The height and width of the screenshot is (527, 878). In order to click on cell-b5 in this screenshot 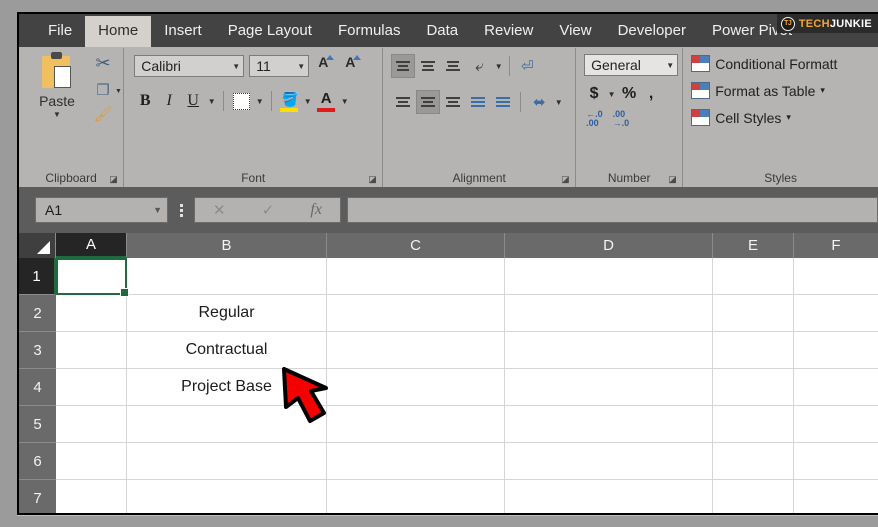, I will do `click(227, 424)`.